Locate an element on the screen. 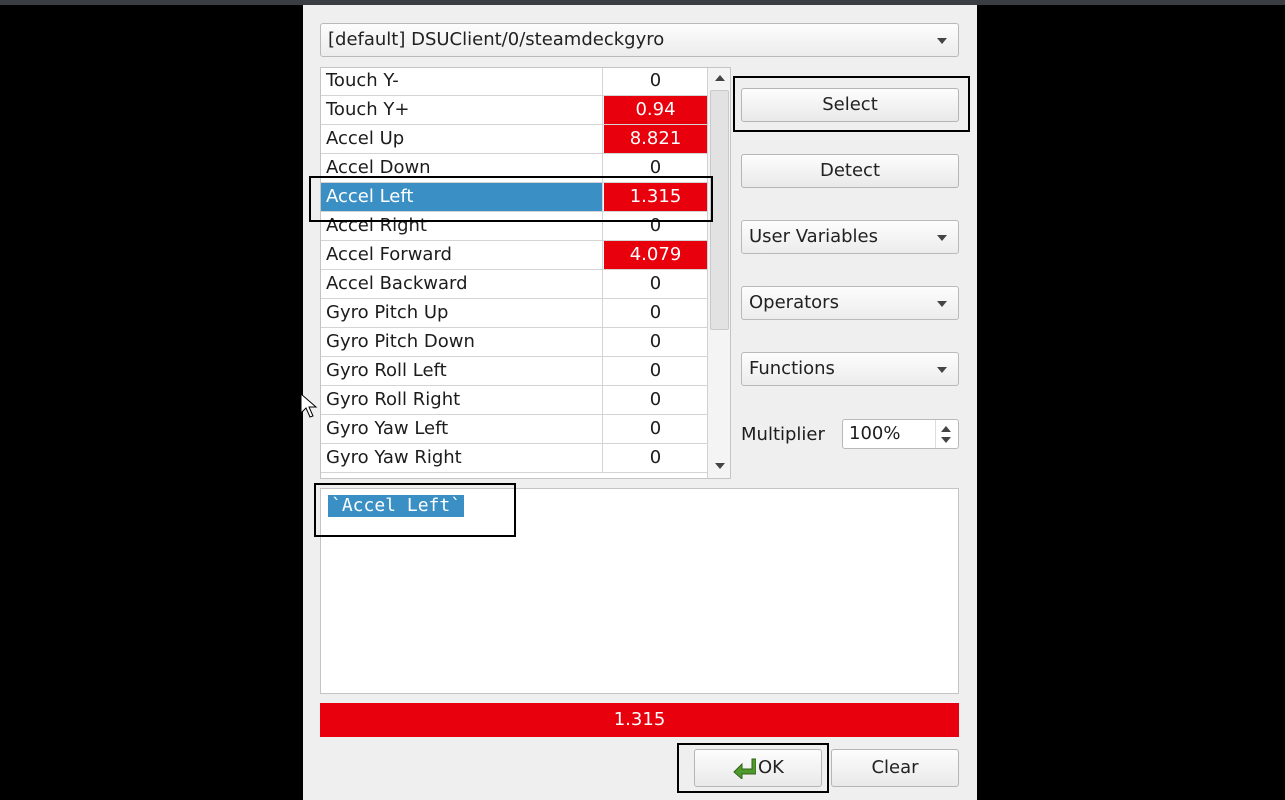 The width and height of the screenshot is (1285, 800). table-row: Accel Forward 4.079 is located at coordinates (514, 255).